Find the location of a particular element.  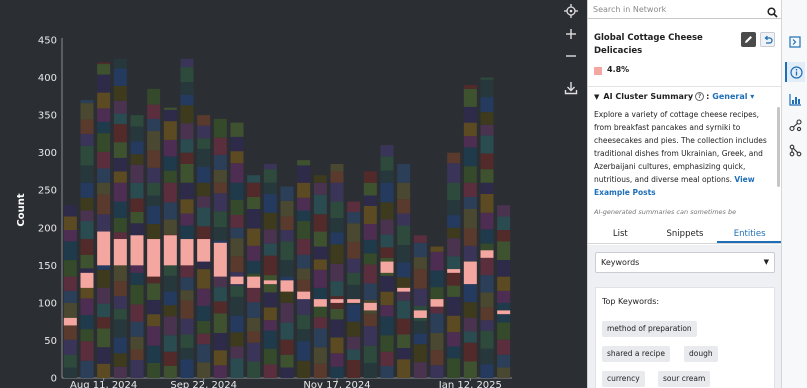

keyword-chip: sour cream is located at coordinates (684, 379).